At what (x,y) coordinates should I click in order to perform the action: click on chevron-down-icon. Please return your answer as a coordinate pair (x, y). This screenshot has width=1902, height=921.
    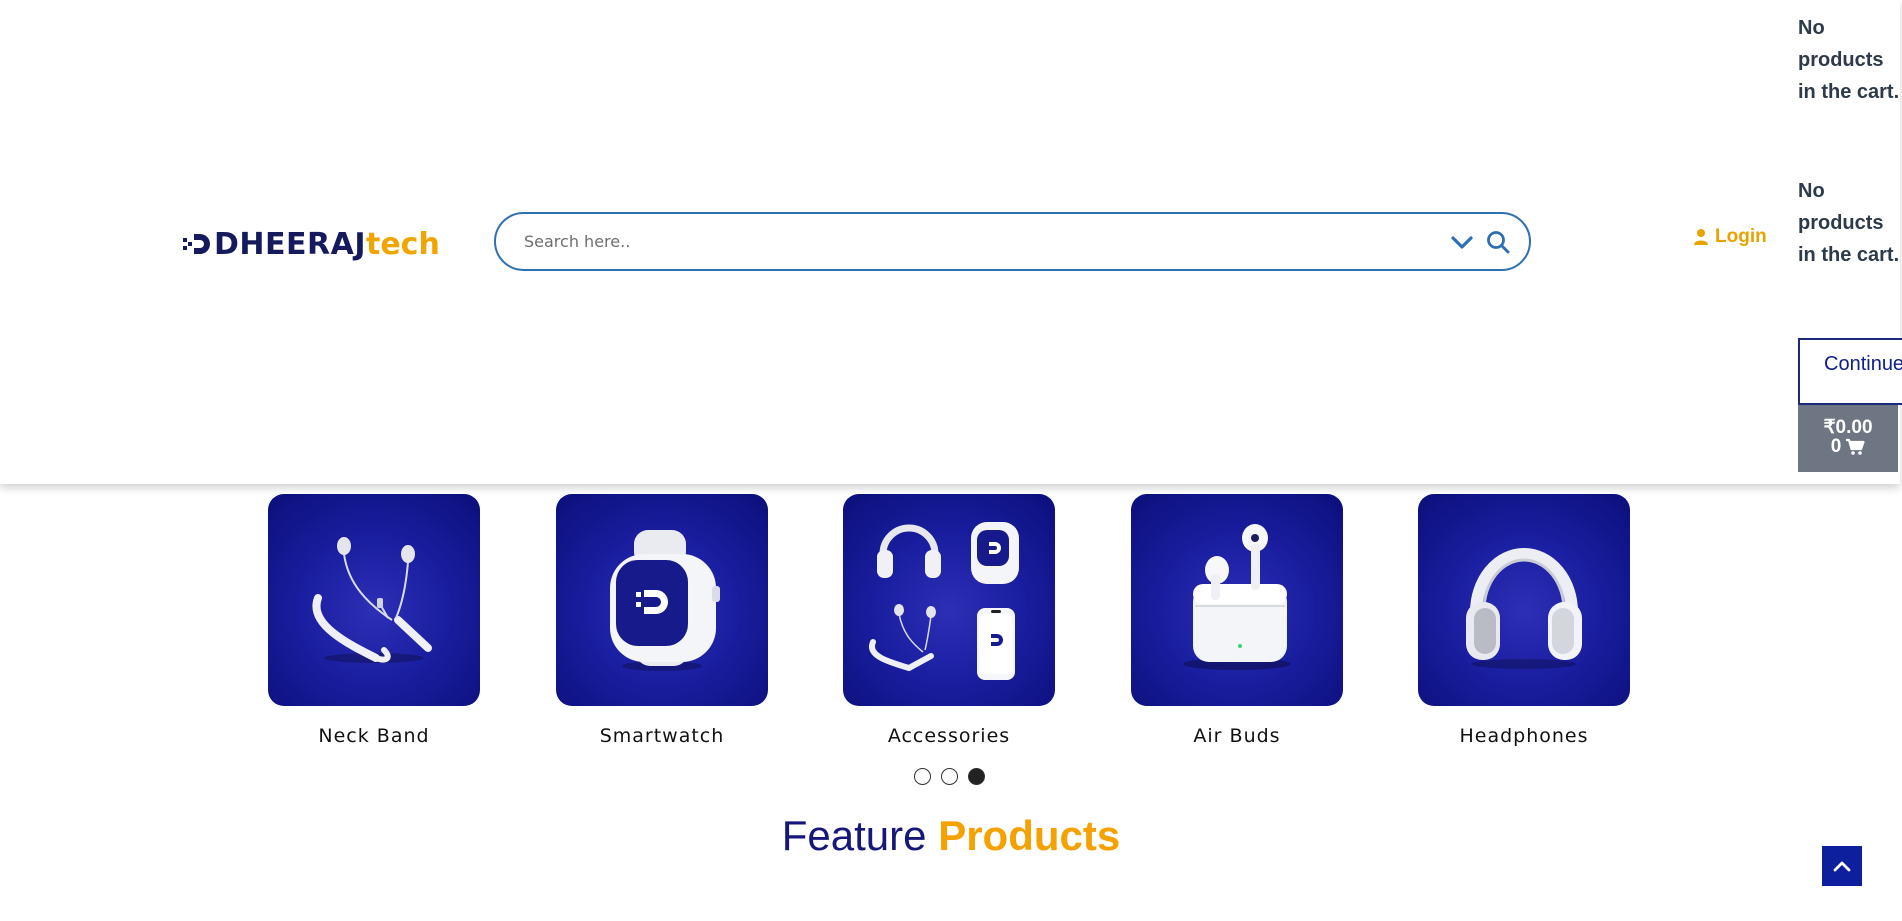
    Looking at the image, I should click on (1462, 242).